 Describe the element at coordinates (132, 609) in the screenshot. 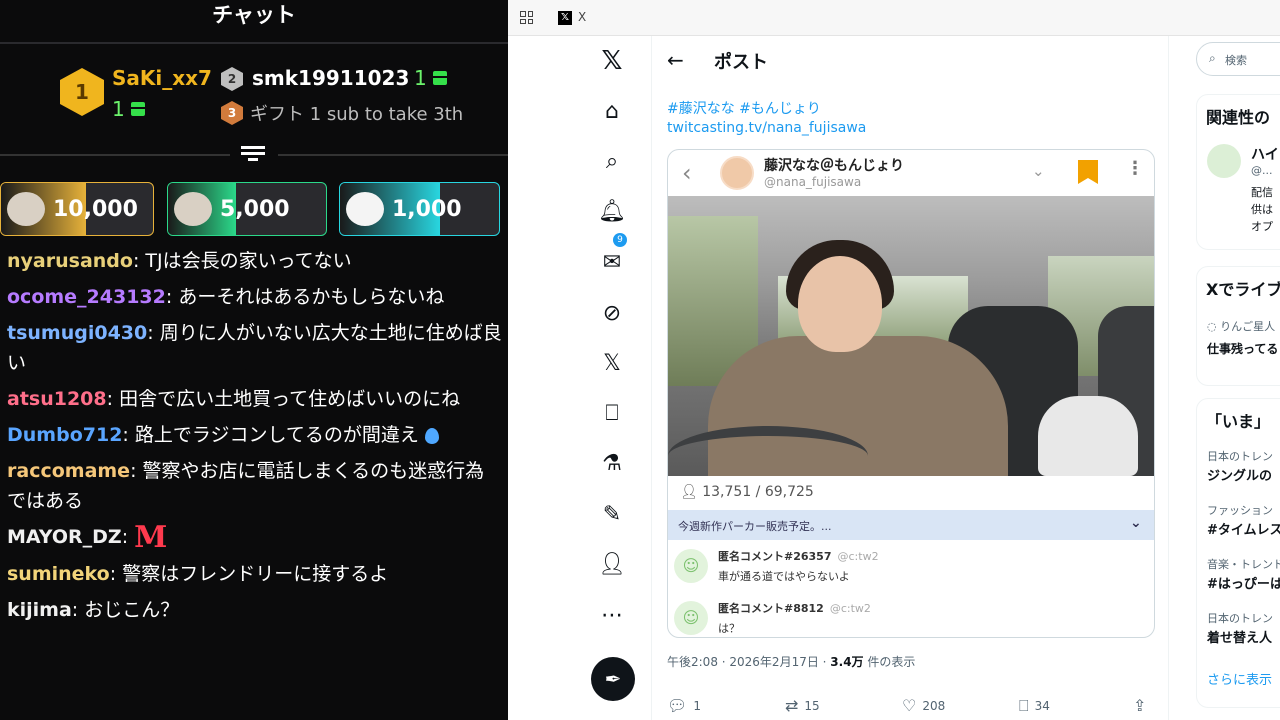

I see `chat-text: おじこん？` at that location.